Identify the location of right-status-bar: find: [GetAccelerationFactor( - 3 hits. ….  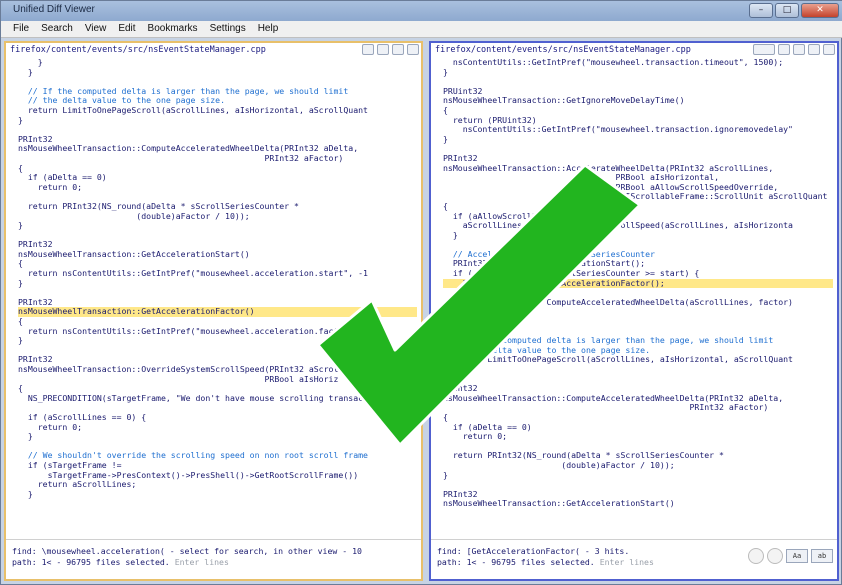
(634, 559).